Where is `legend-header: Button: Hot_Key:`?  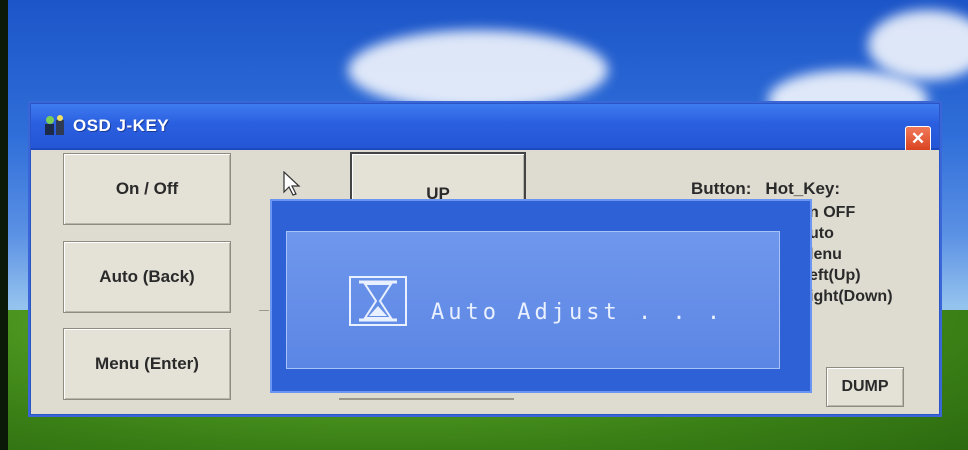
legend-header: Button: Hot_Key: is located at coordinates (765, 189).